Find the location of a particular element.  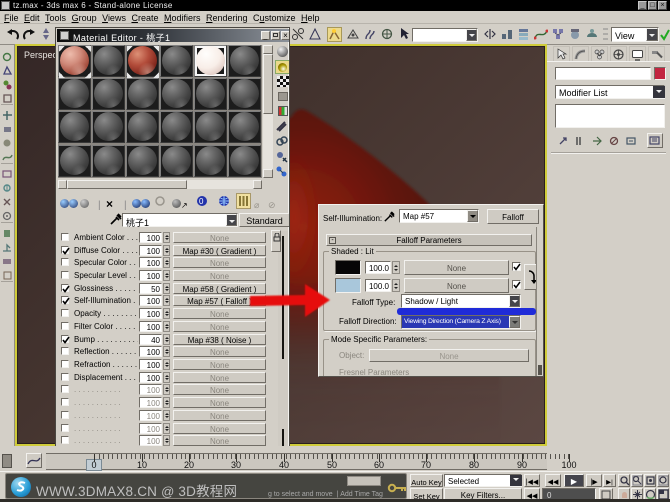

svg-text: 0 is located at coordinates (201, 201).